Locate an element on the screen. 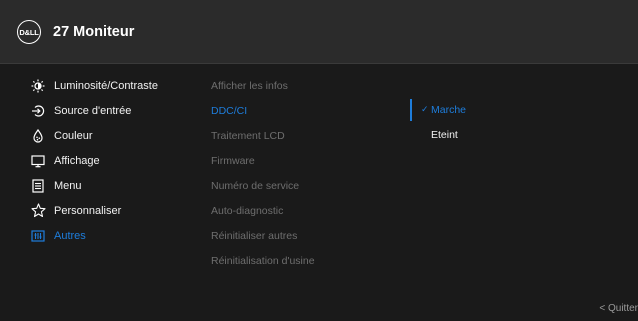  option-label: Eteint is located at coordinates (444, 134).